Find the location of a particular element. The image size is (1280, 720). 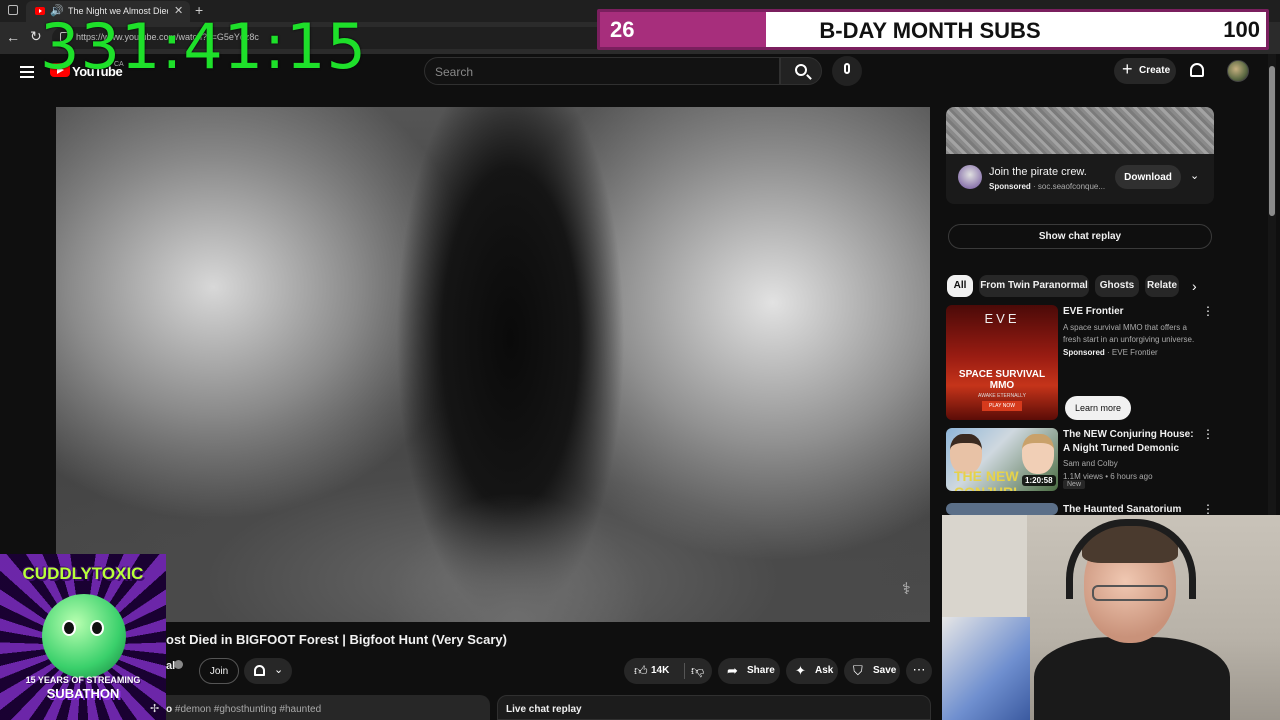

channel-watermark-icon: ⚕ is located at coordinates (906, 589).